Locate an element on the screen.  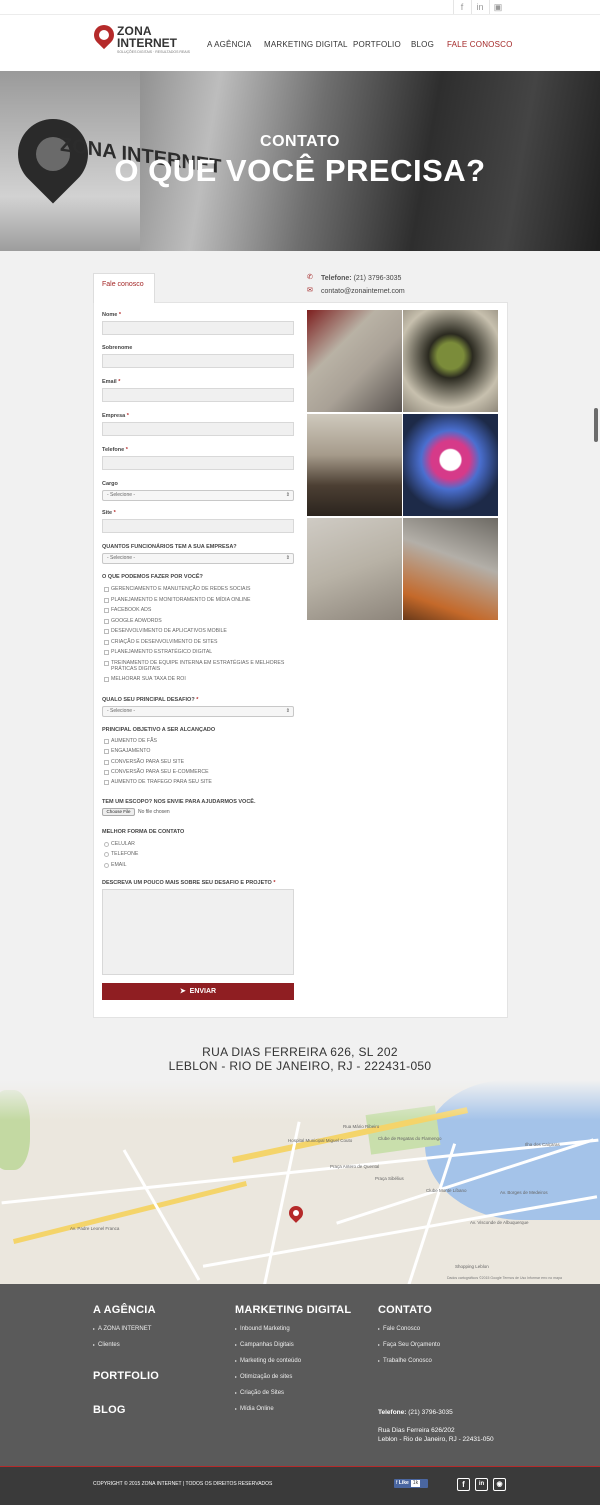
input-nome is located at coordinates (198, 328).